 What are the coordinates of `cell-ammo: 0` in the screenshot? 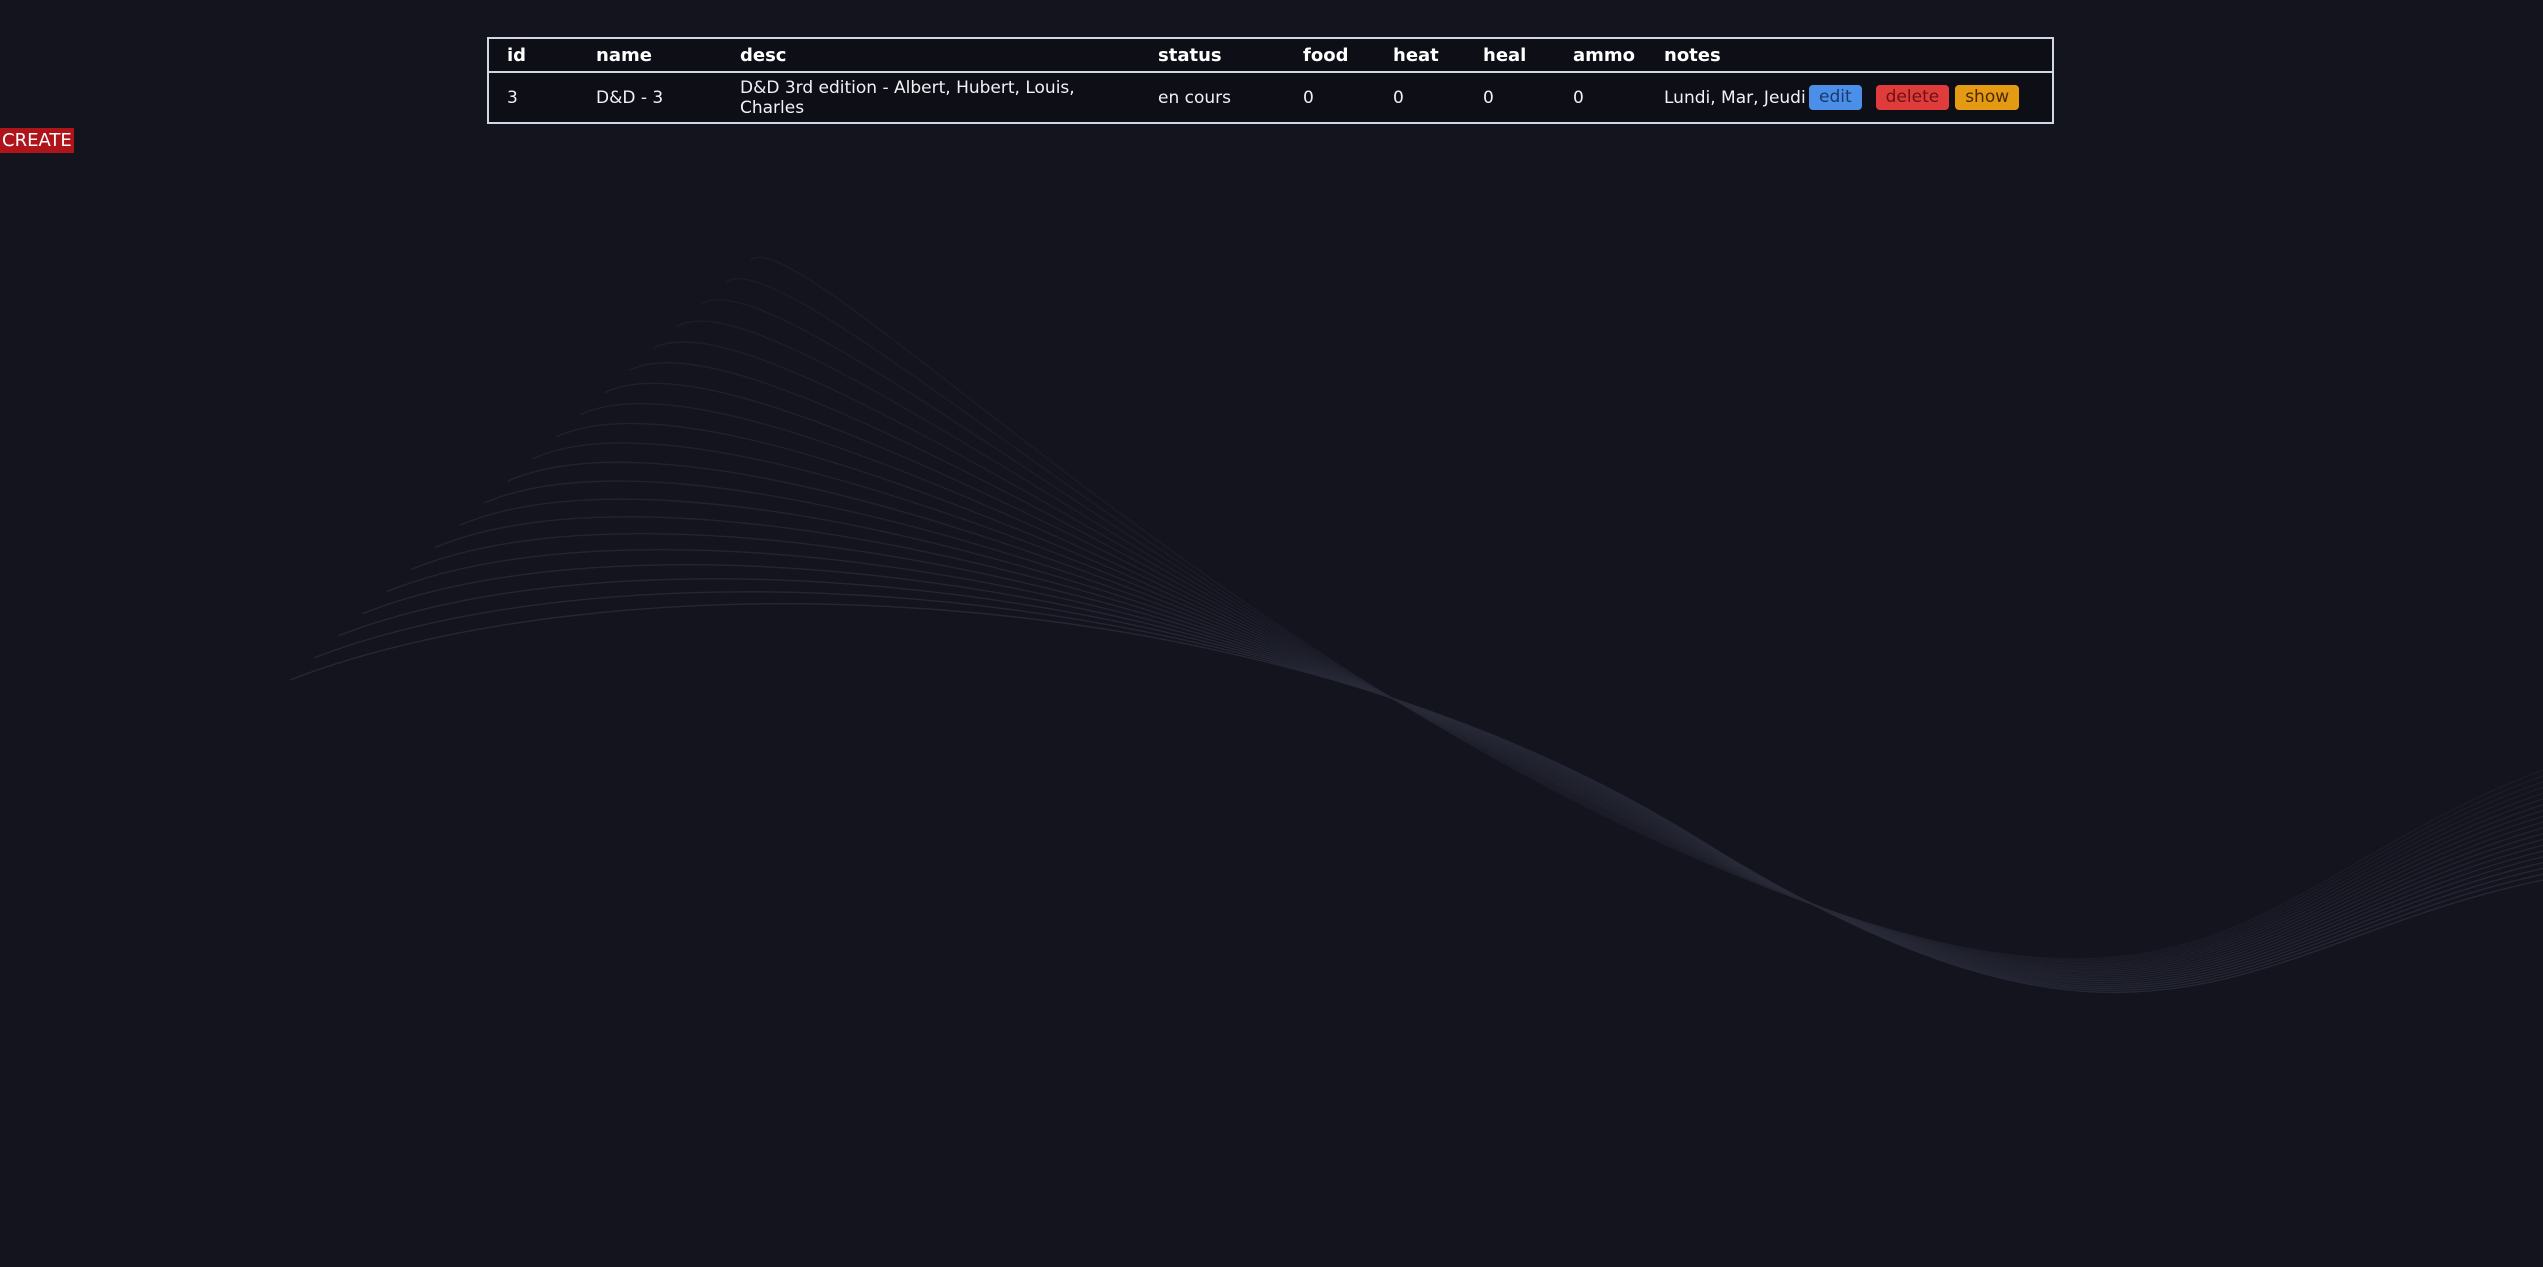 It's located at (1578, 97).